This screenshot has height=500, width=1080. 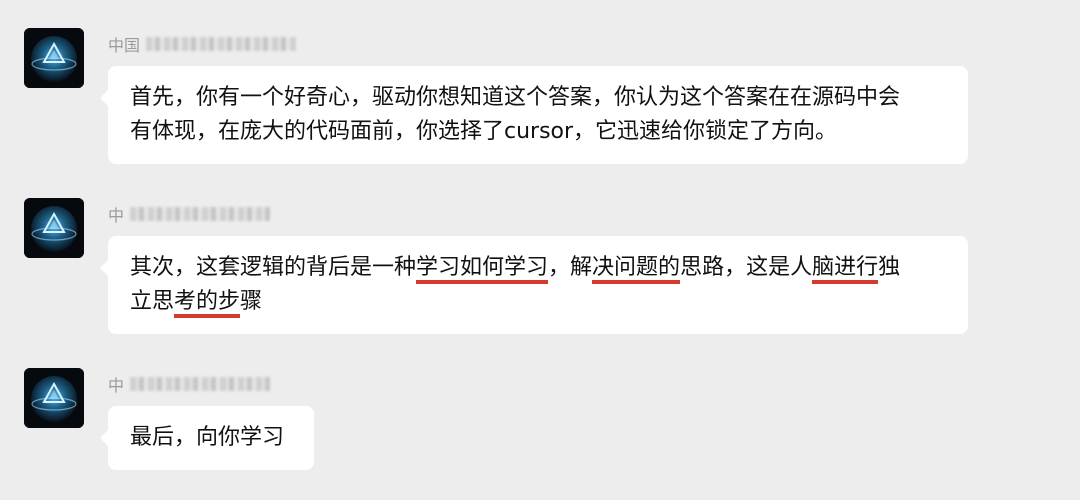 I want to click on message-bubble: 最后，向你学习, so click(x=207, y=438).